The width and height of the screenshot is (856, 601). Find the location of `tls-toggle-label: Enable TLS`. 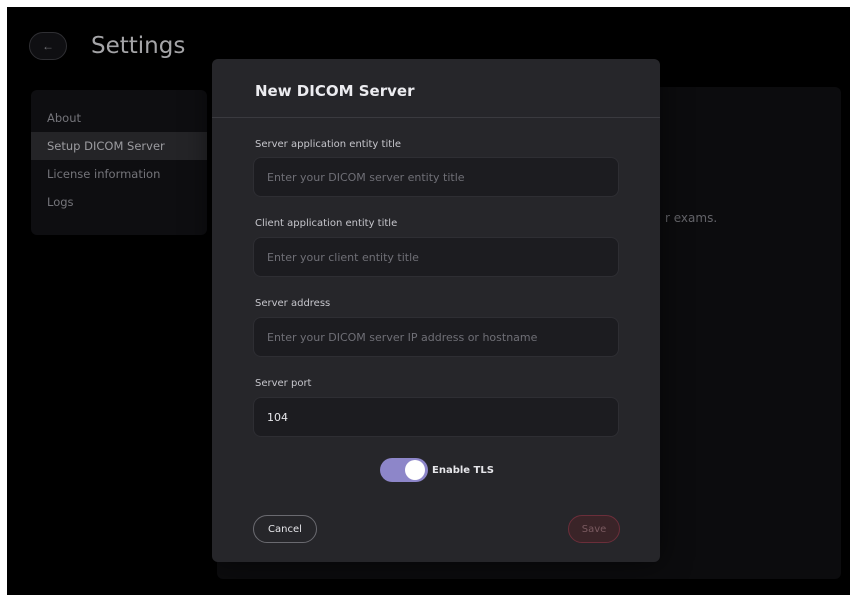

tls-toggle-label: Enable TLS is located at coordinates (463, 470).